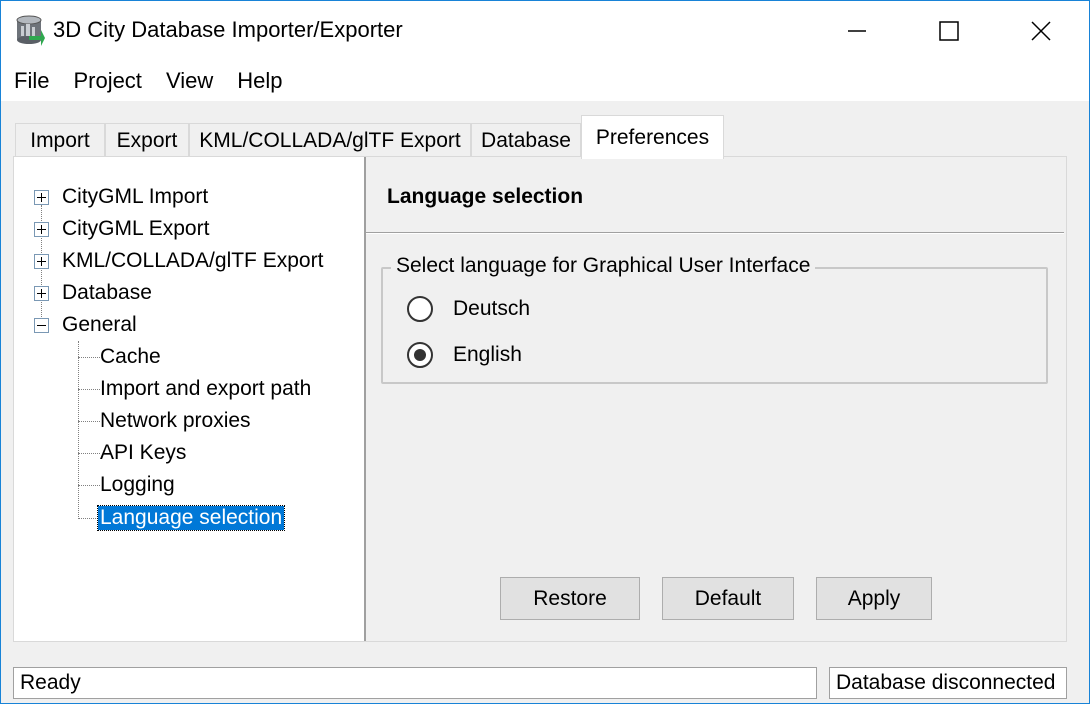 Image resolution: width=1090 pixels, height=704 pixels. I want to click on tab-export: Export, so click(147, 140).